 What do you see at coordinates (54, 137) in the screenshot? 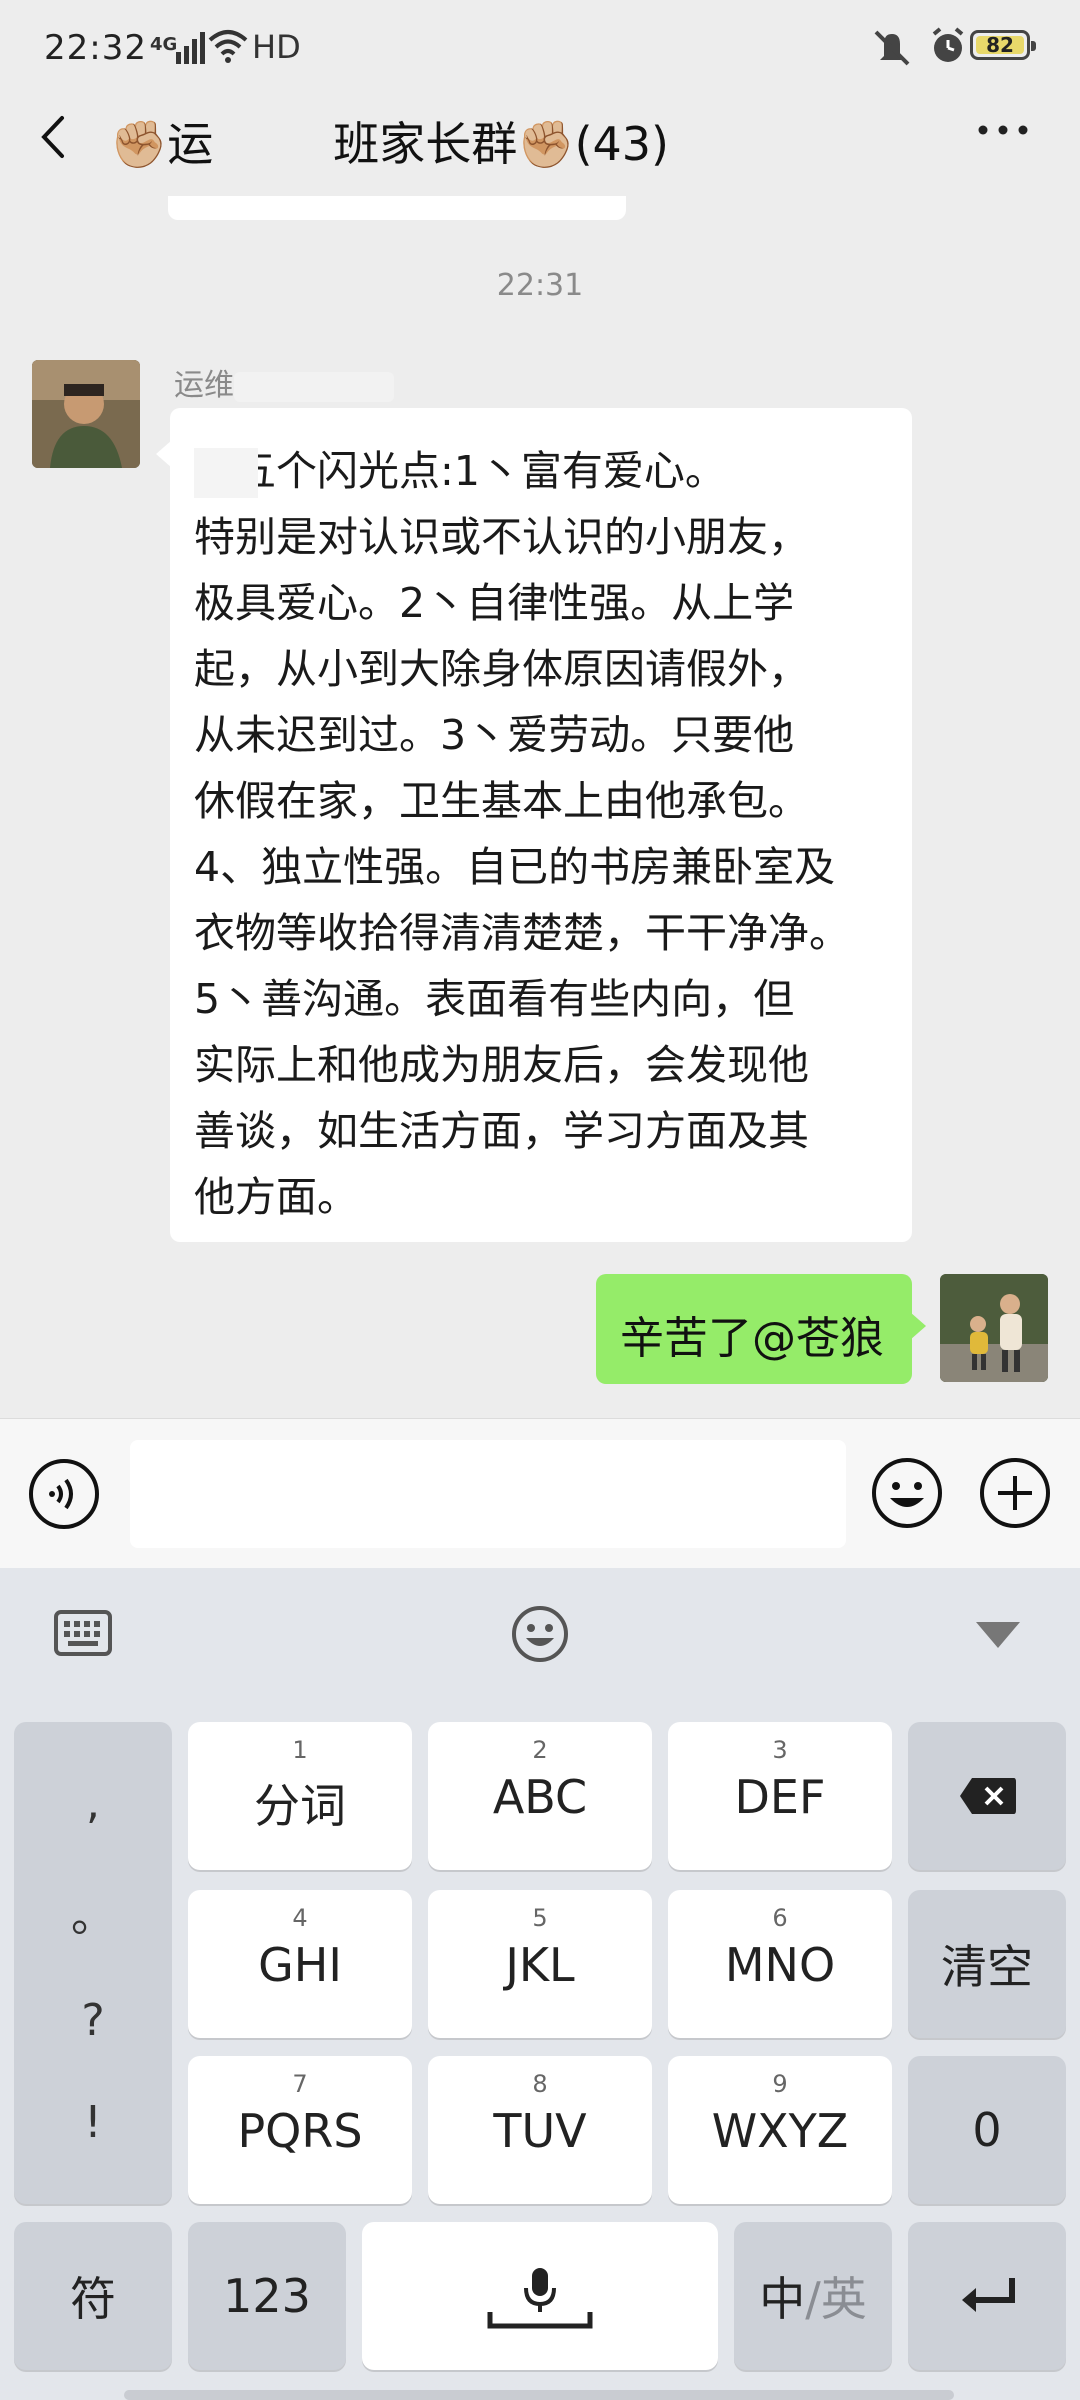
I see `back-arrow-icon` at bounding box center [54, 137].